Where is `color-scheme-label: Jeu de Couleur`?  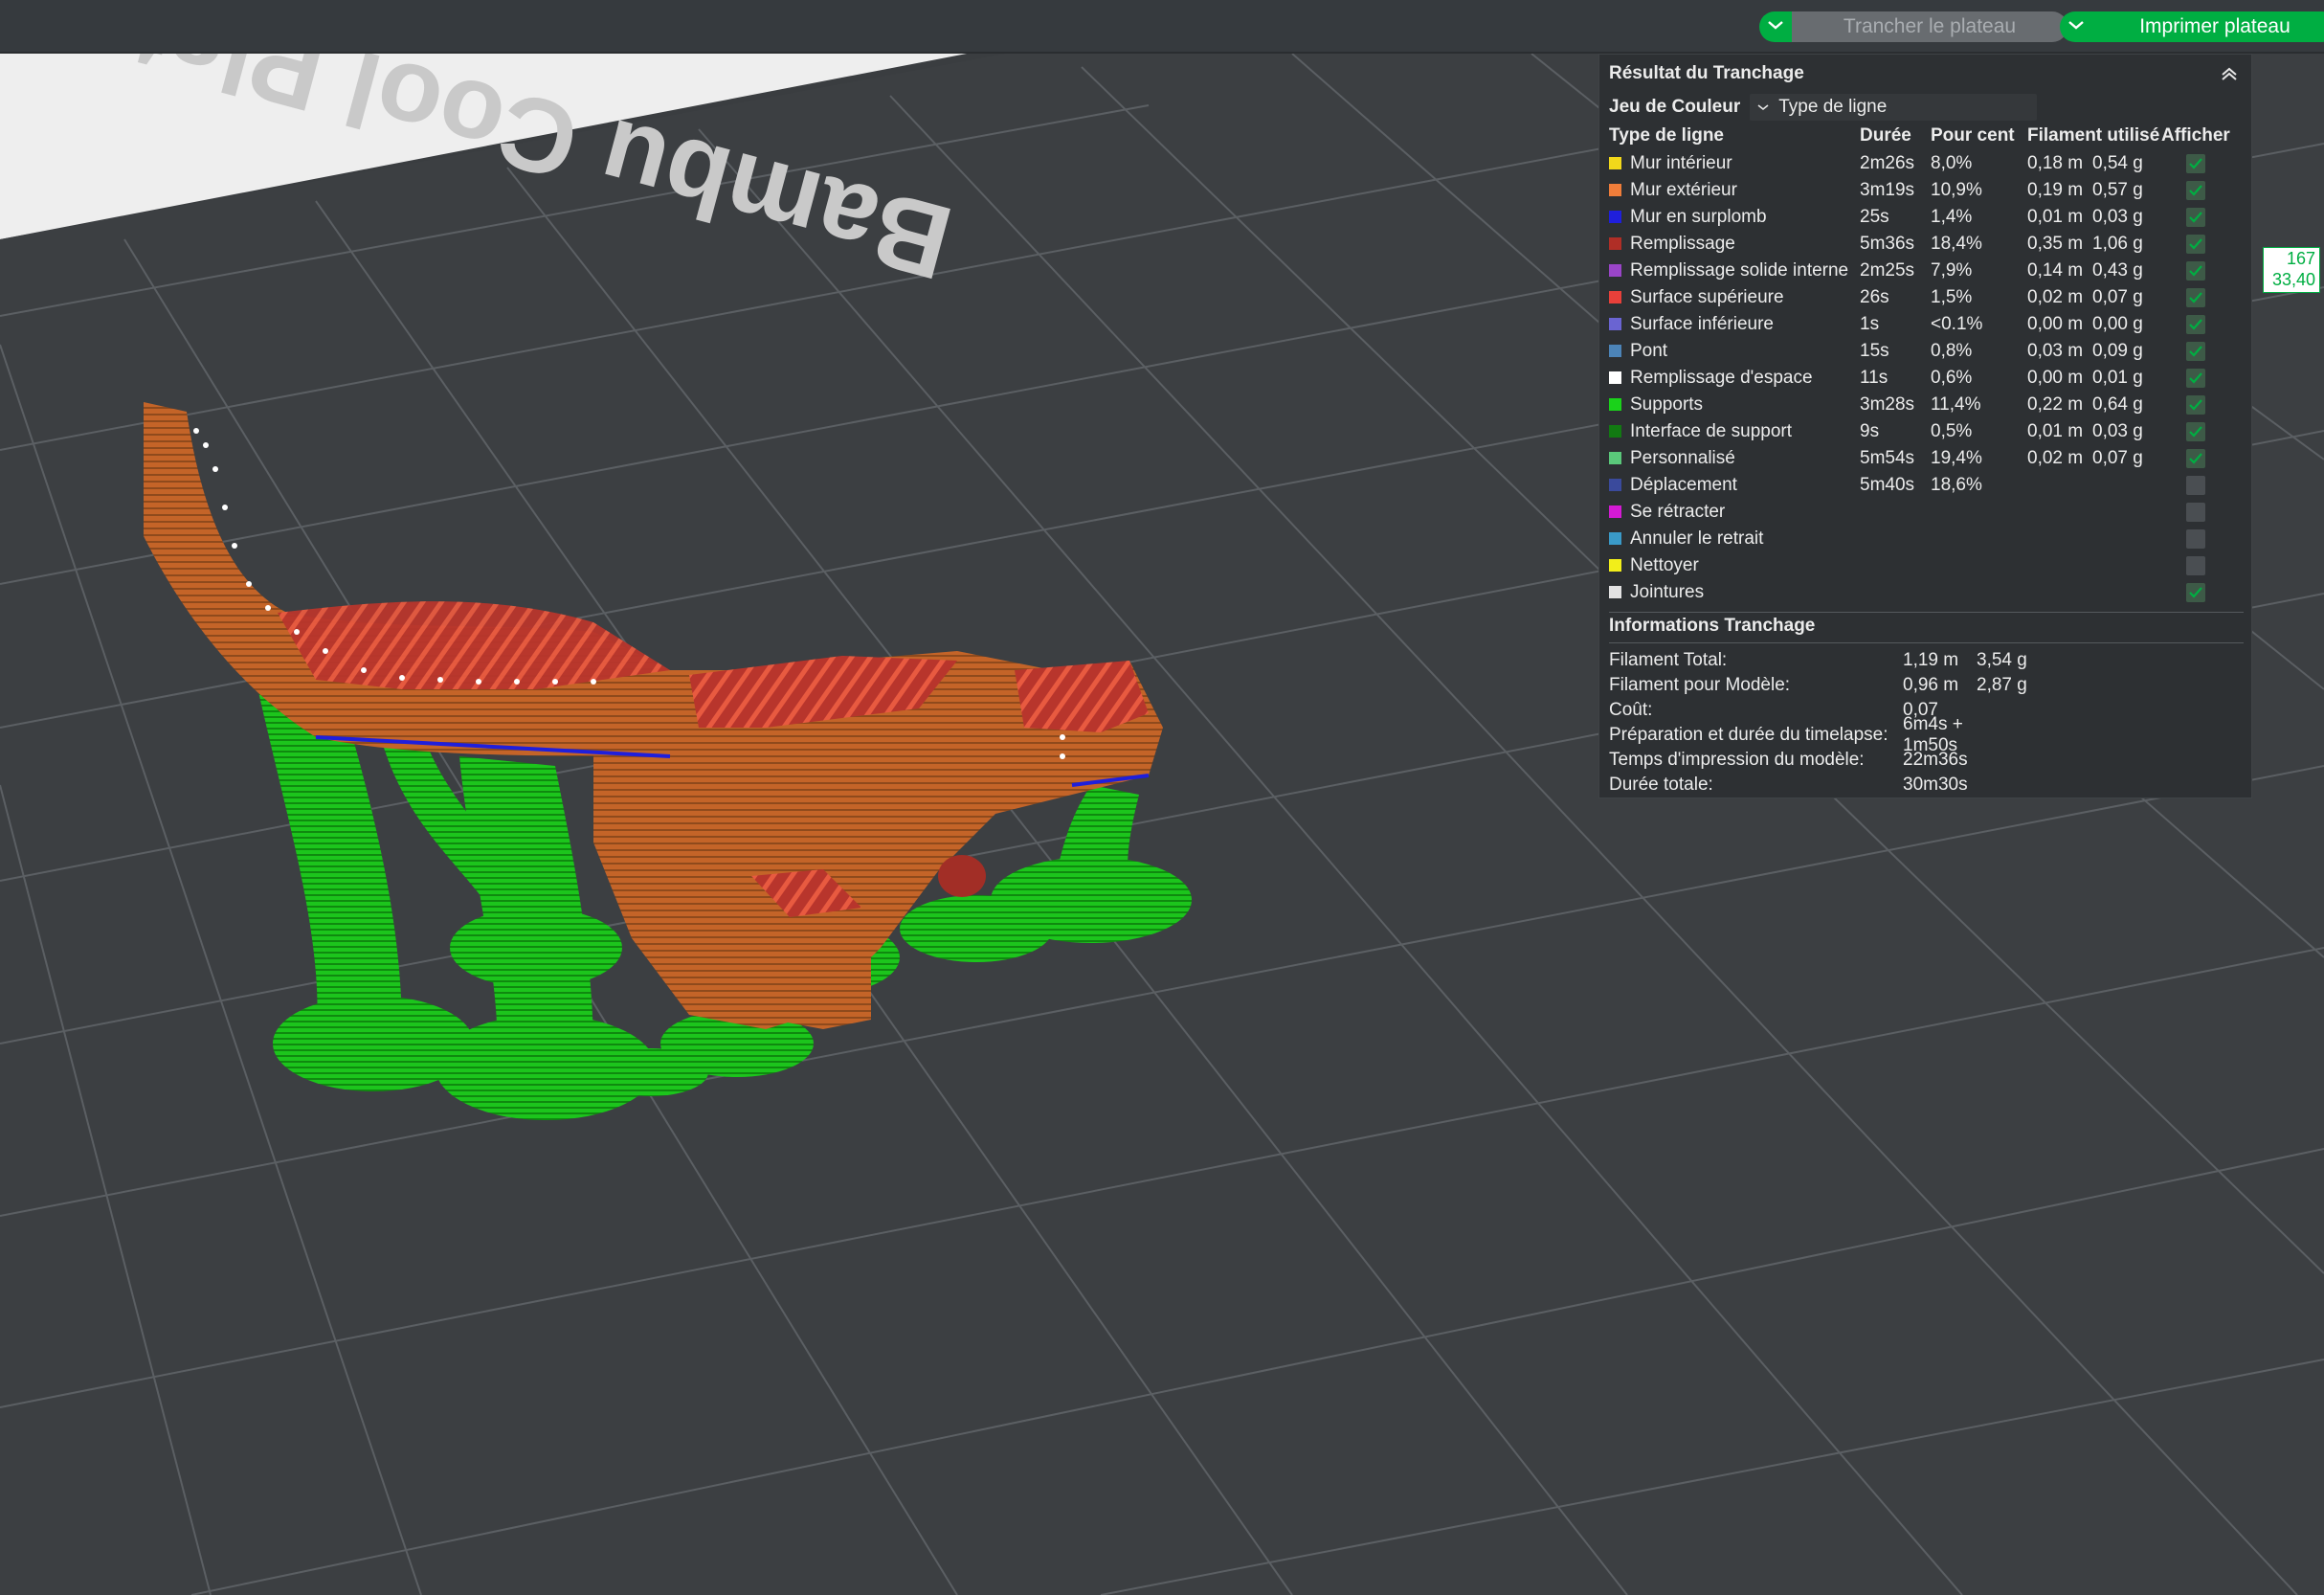 color-scheme-label: Jeu de Couleur is located at coordinates (1675, 107).